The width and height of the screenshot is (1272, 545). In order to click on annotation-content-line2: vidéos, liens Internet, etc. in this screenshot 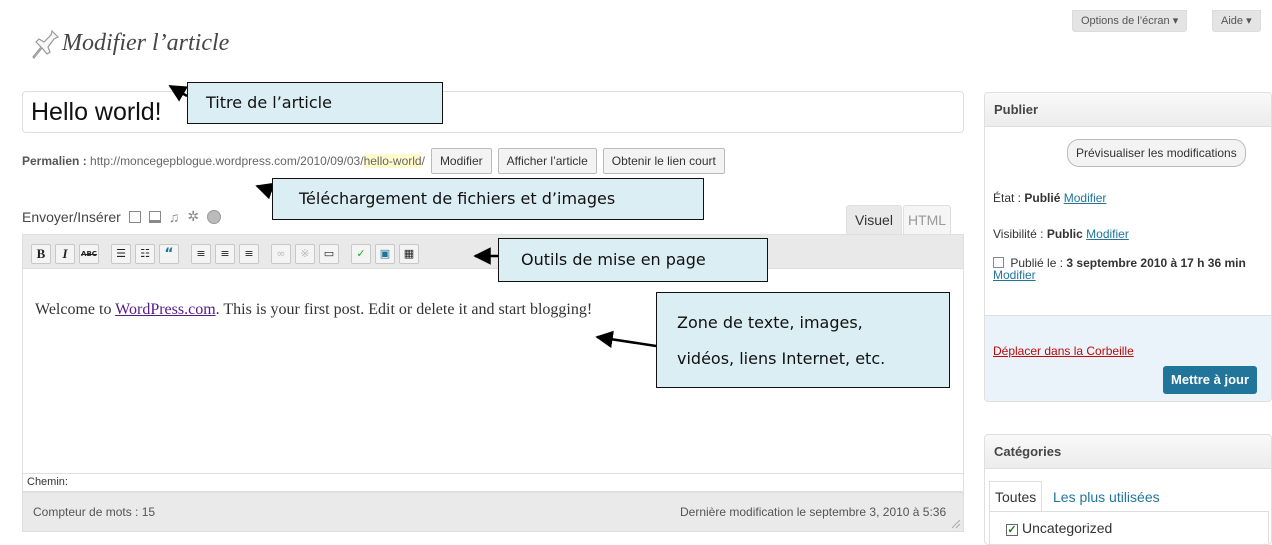, I will do `click(781, 358)`.